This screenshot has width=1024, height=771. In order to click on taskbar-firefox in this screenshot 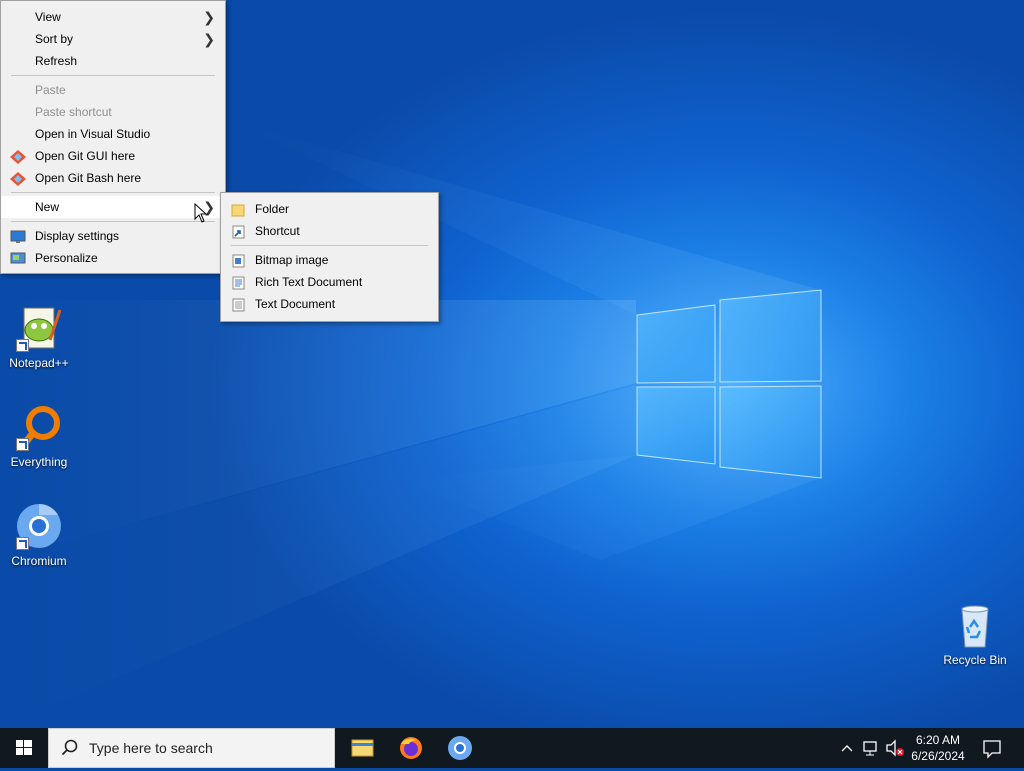, I will do `click(411, 748)`.